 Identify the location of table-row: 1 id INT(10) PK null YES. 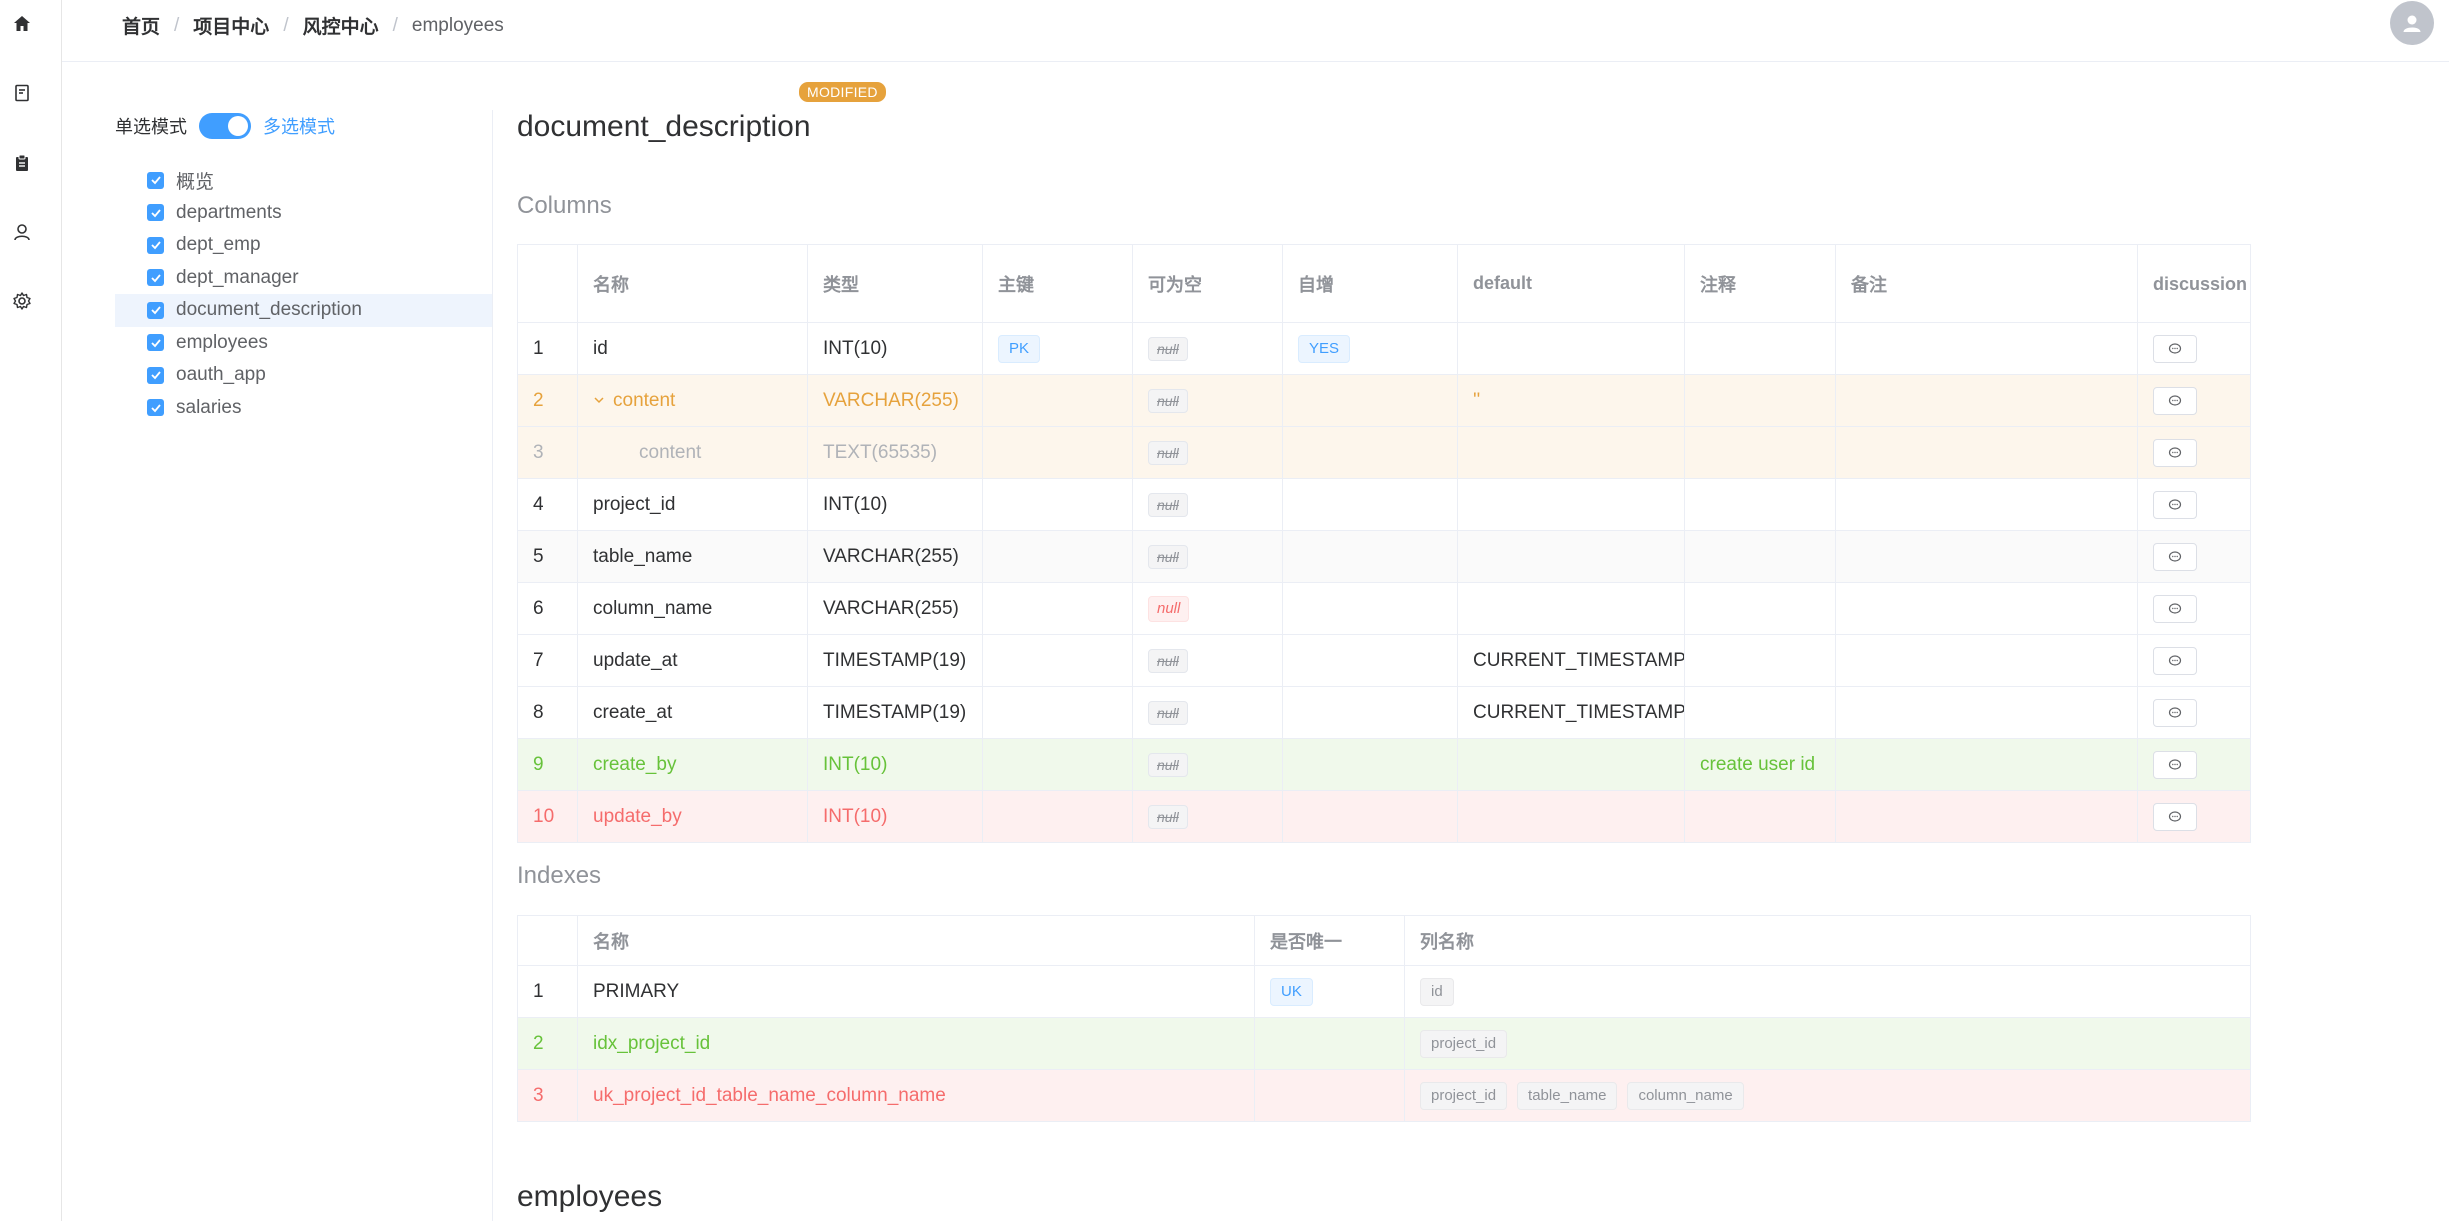
(1384, 348).